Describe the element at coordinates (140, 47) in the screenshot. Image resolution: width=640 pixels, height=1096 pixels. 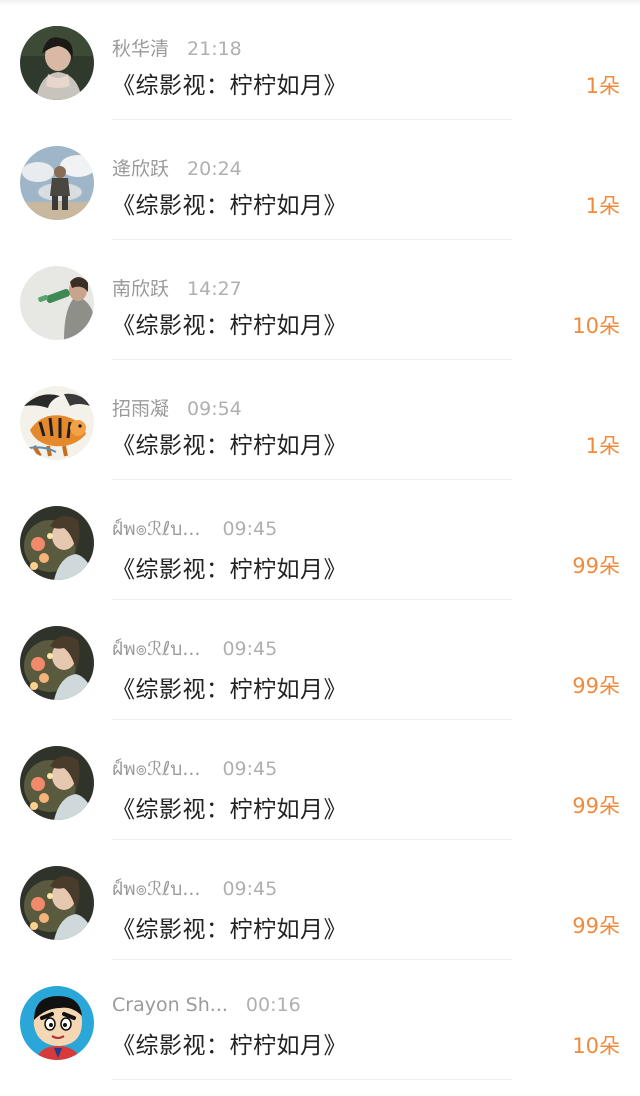
I see `user-name: 秋华清` at that location.